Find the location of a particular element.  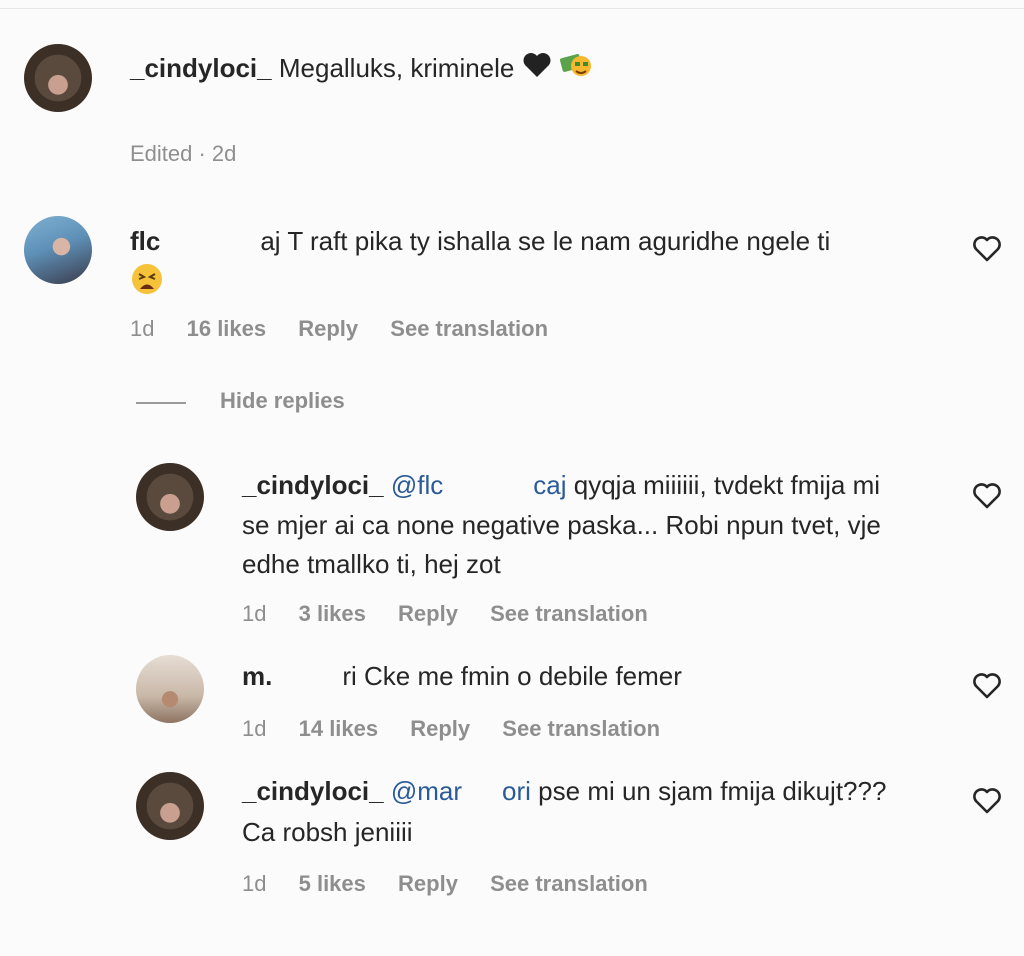

reply-meta: 1d 5 likes Reply See translation is located at coordinates (458, 884).